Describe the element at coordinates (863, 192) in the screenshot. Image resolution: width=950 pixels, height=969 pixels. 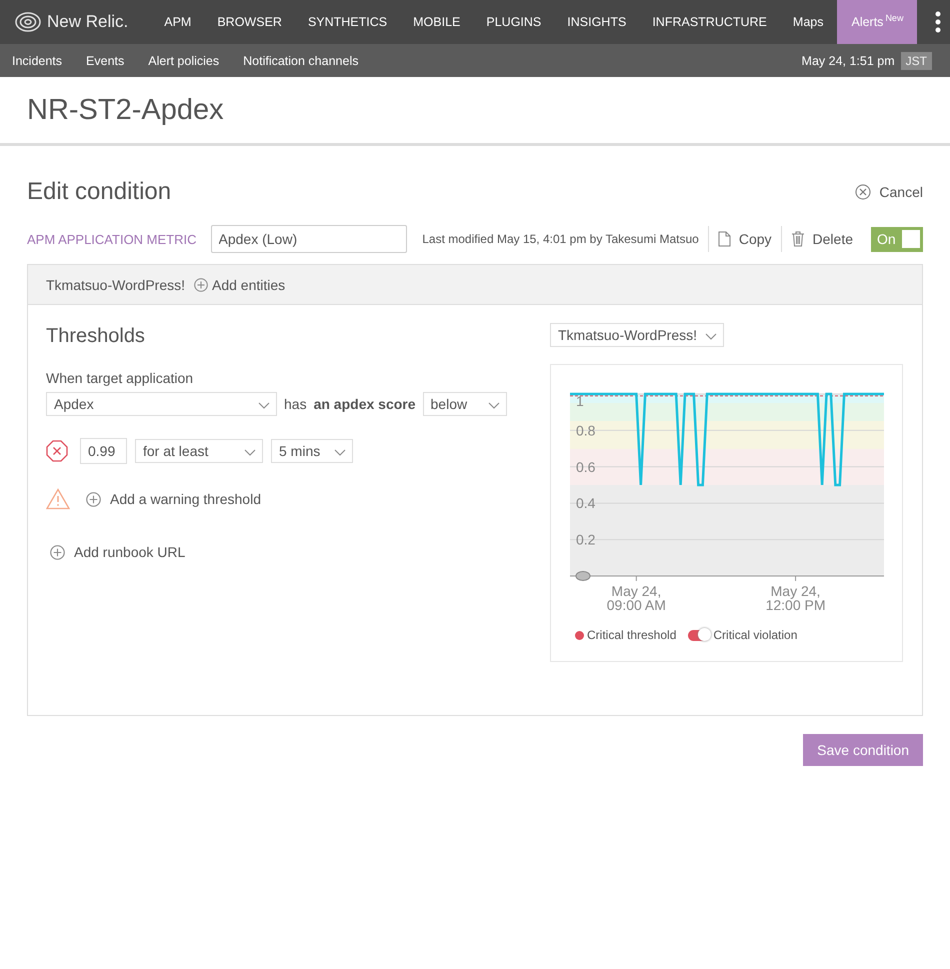
I see `close-icon` at that location.